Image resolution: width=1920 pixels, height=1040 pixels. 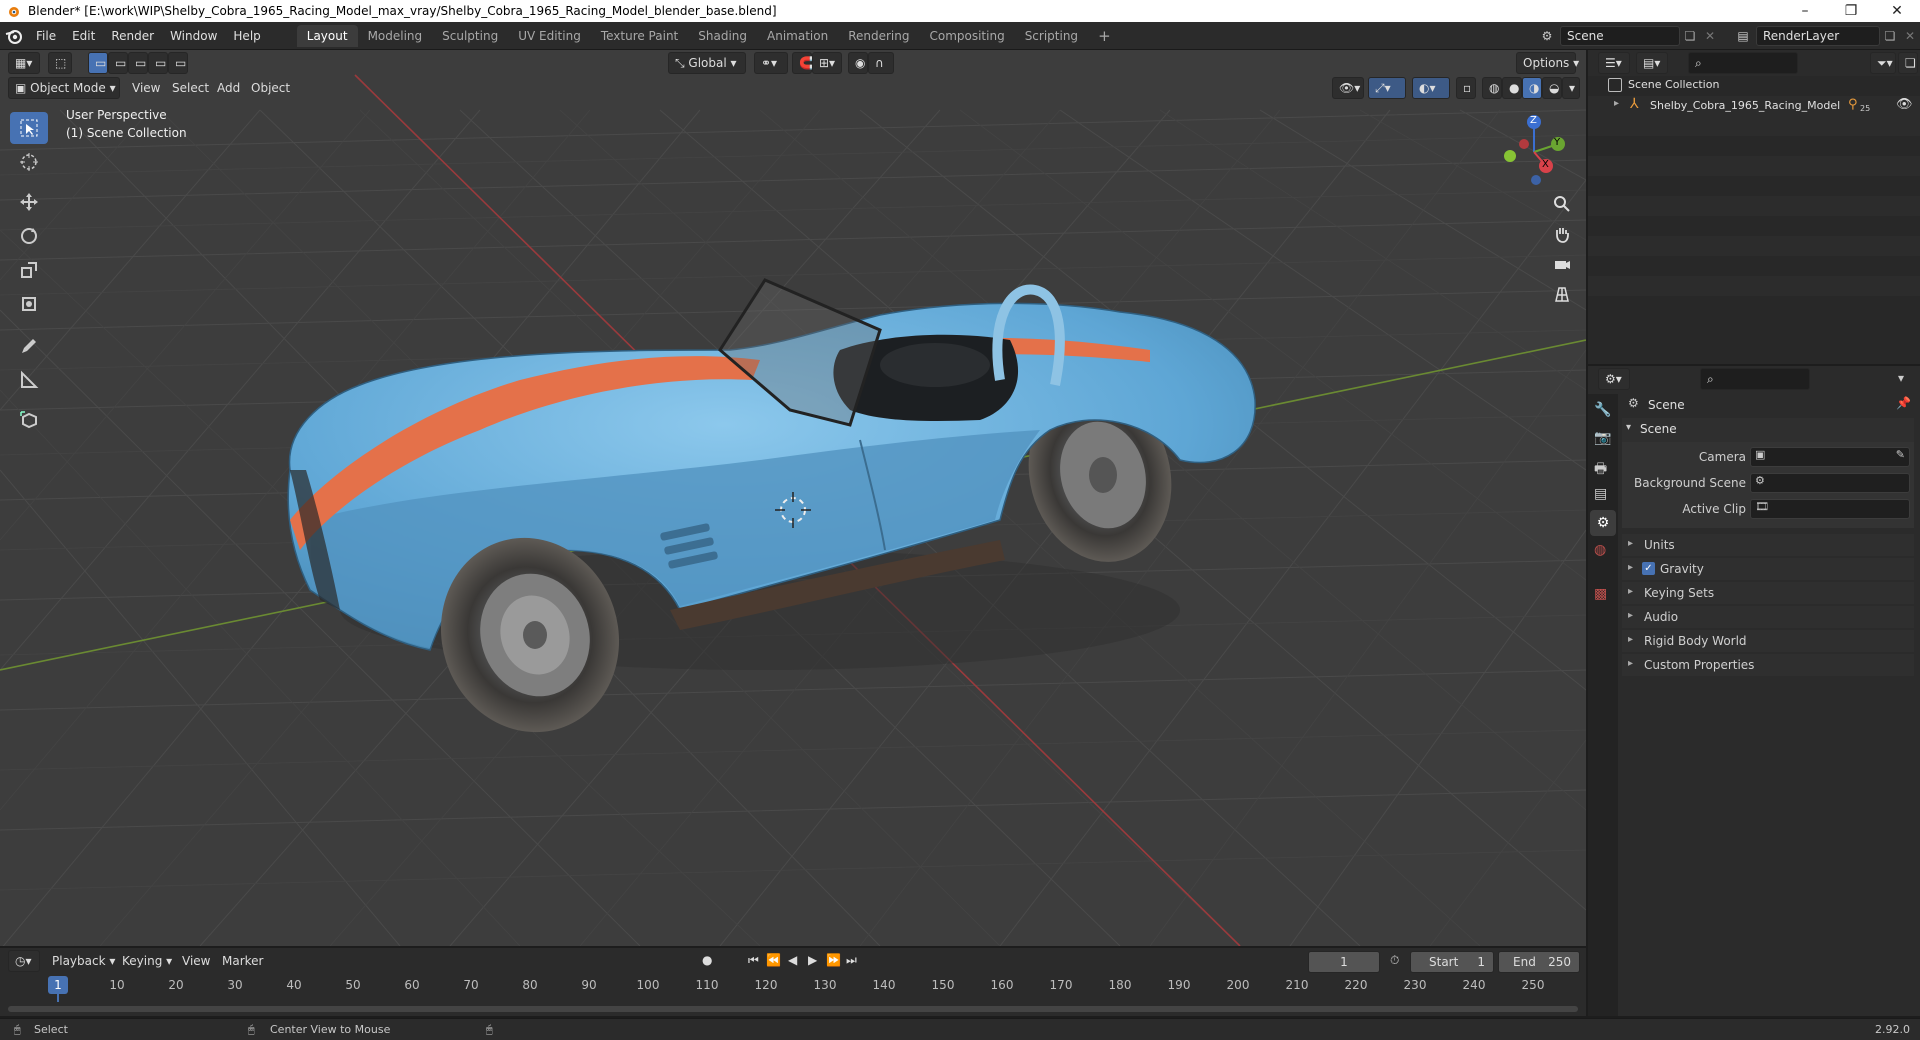 What do you see at coordinates (833, 960) in the screenshot?
I see `jump-keyframe-forward-button: ⏩` at bounding box center [833, 960].